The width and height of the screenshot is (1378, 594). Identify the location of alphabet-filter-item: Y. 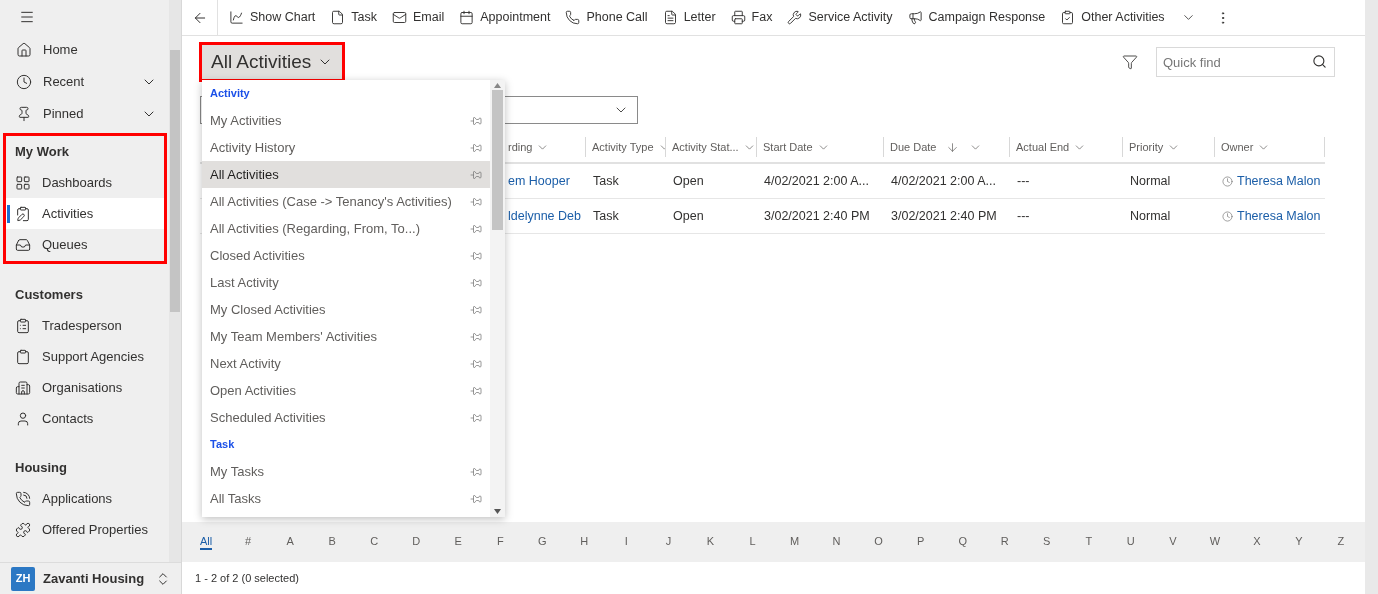
(1299, 542).